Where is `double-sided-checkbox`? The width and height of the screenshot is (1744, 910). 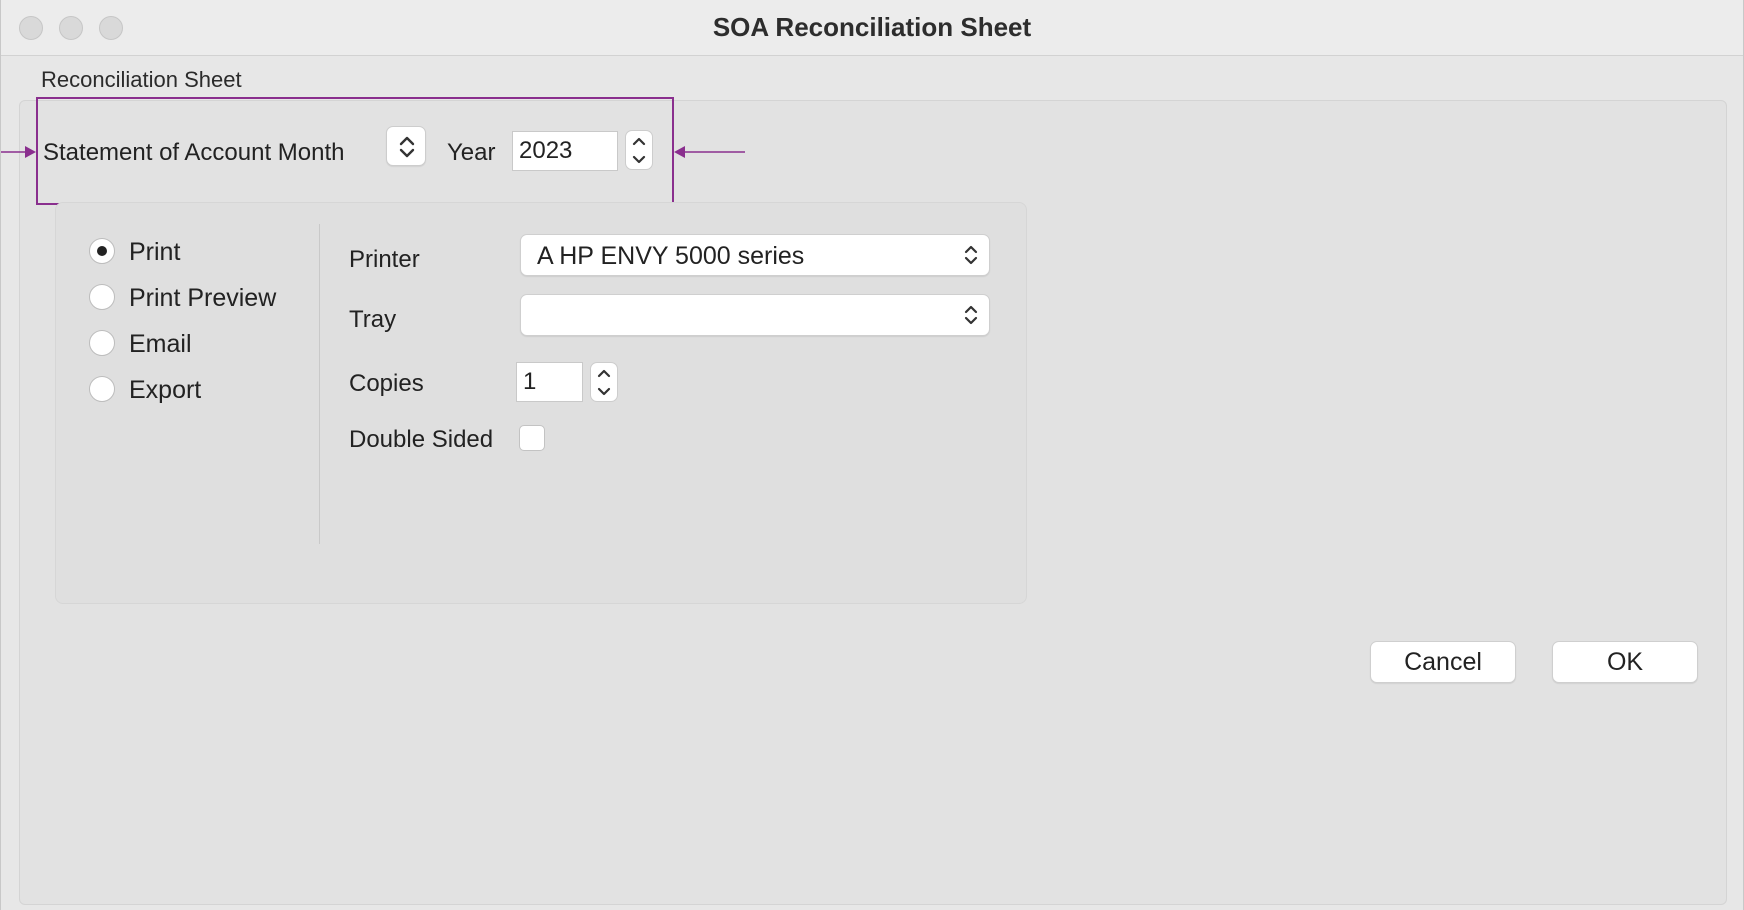
double-sided-checkbox is located at coordinates (532, 438).